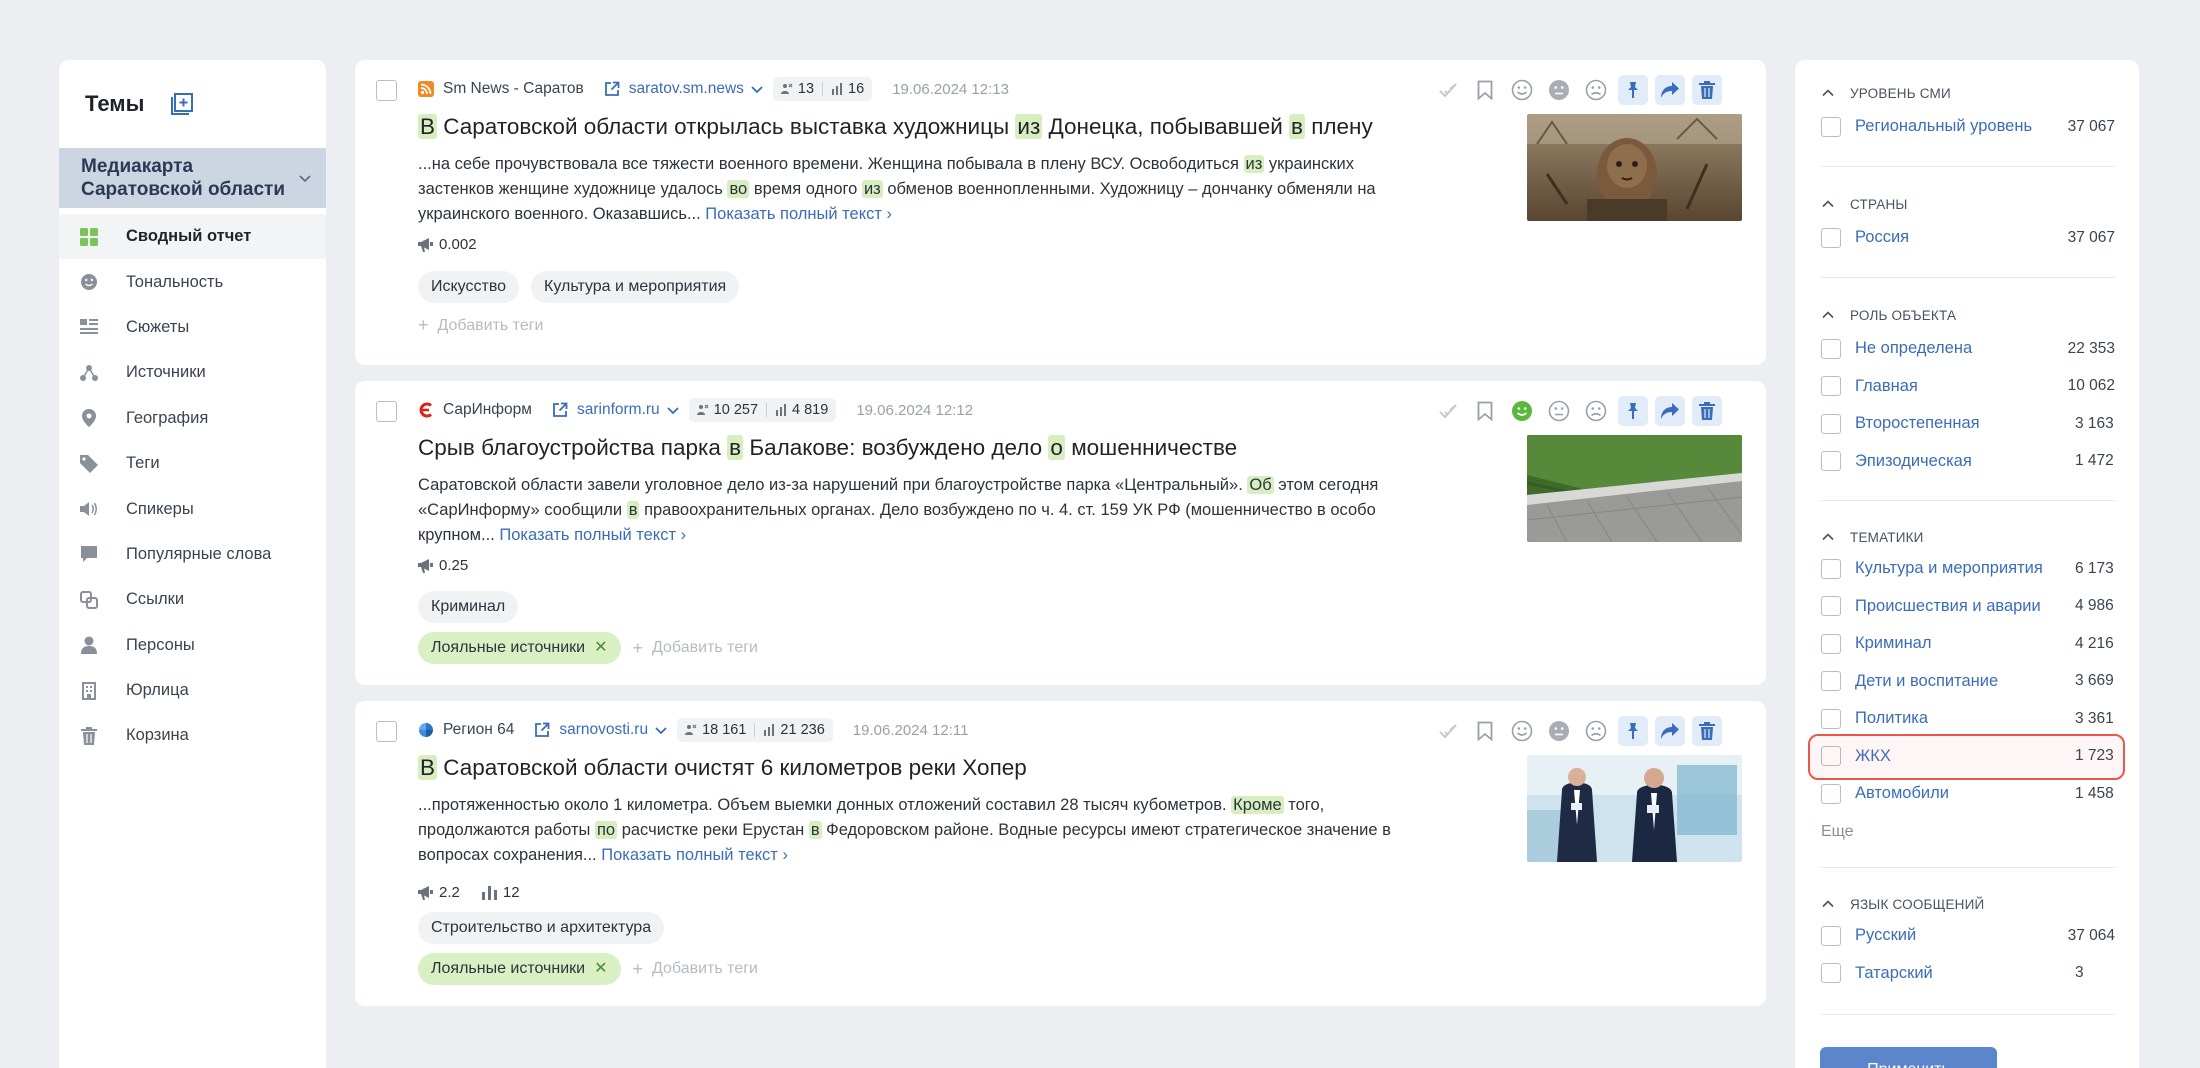 Image resolution: width=2200 pixels, height=1068 pixels. Describe the element at coordinates (1968, 974) in the screenshot. I see `filter-row: Татарский 3` at that location.